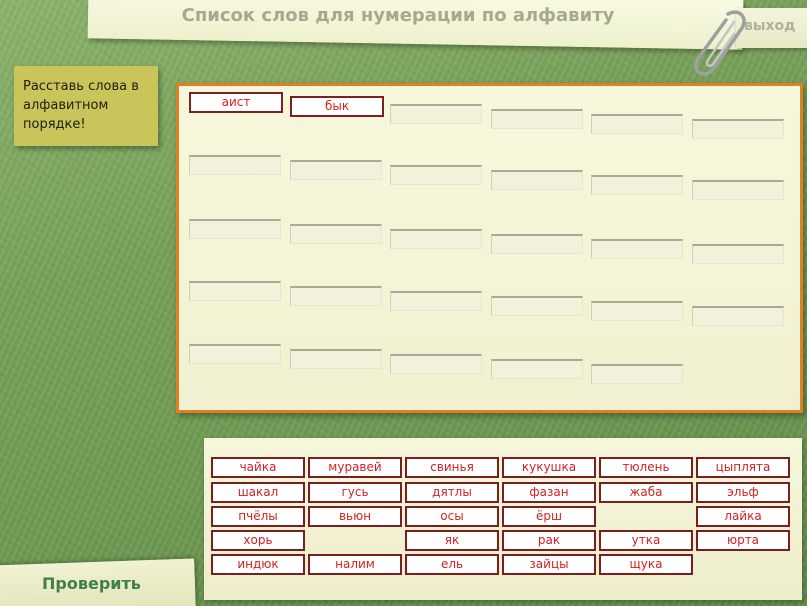 The width and height of the screenshot is (807, 606). What do you see at coordinates (646, 492) in the screenshot?
I see `word-tile: жаба` at bounding box center [646, 492].